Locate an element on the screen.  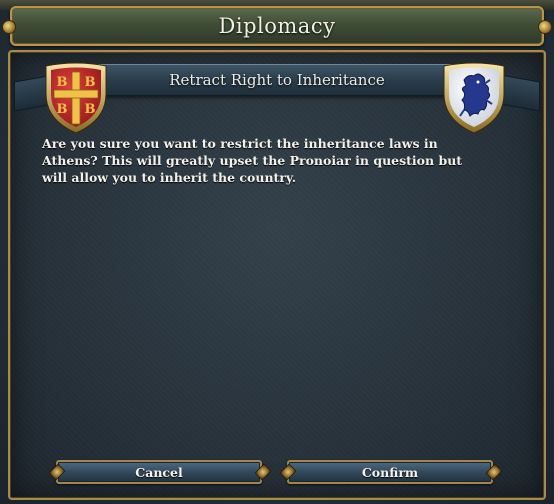
window-title: Diplomacy is located at coordinates (277, 26).